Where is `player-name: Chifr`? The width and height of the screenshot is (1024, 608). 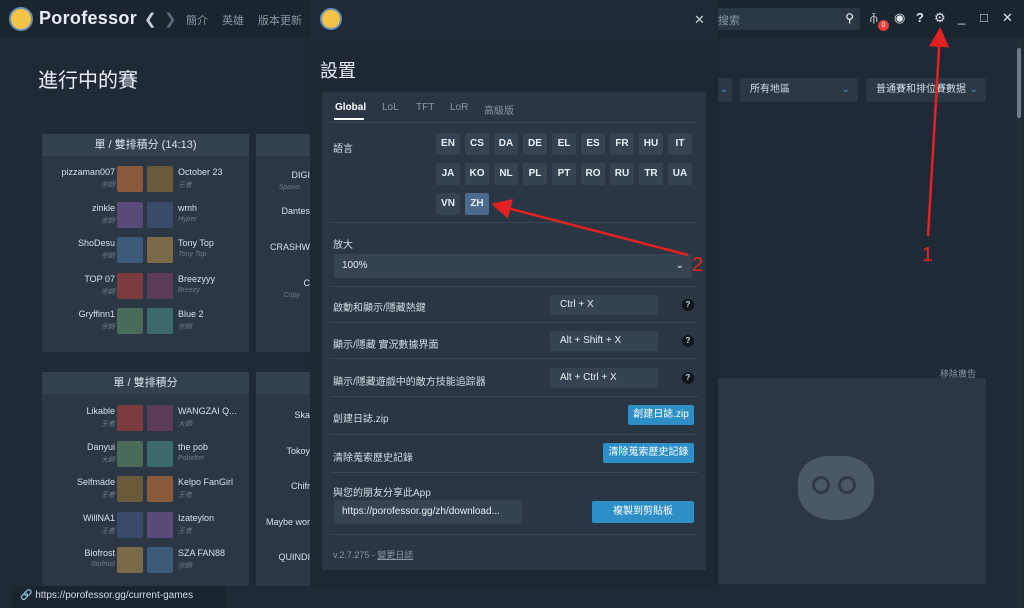 player-name: Chifr is located at coordinates (300, 486).